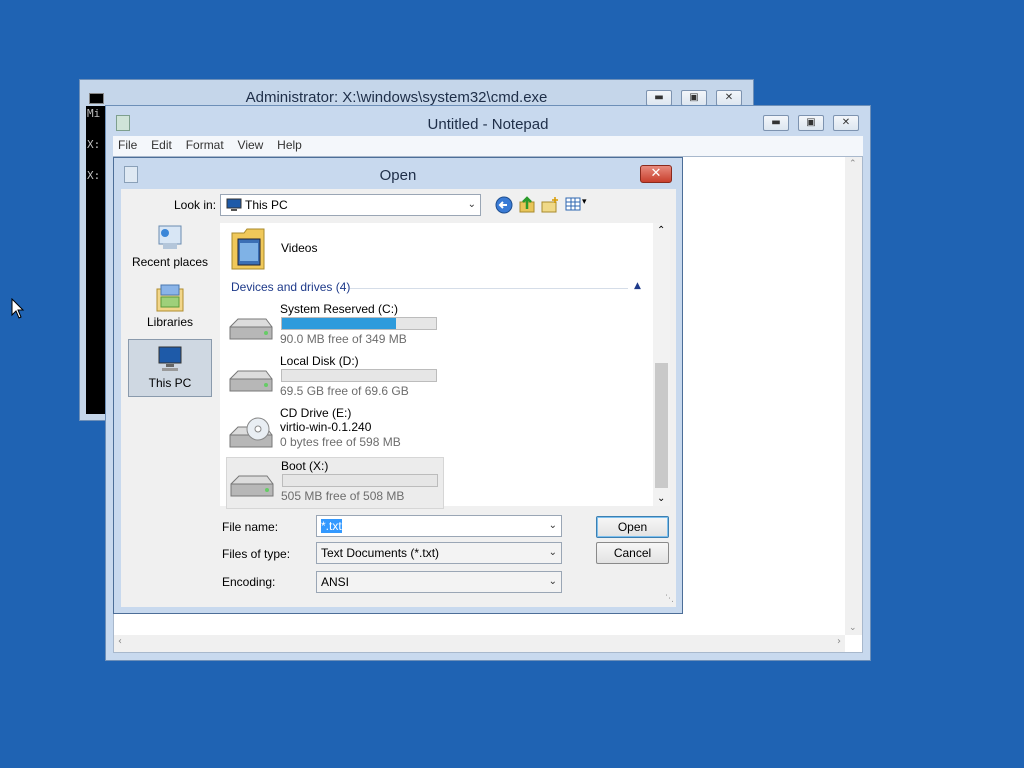 The width and height of the screenshot is (1024, 768). What do you see at coordinates (398, 175) in the screenshot?
I see `dialog-title: Open` at bounding box center [398, 175].